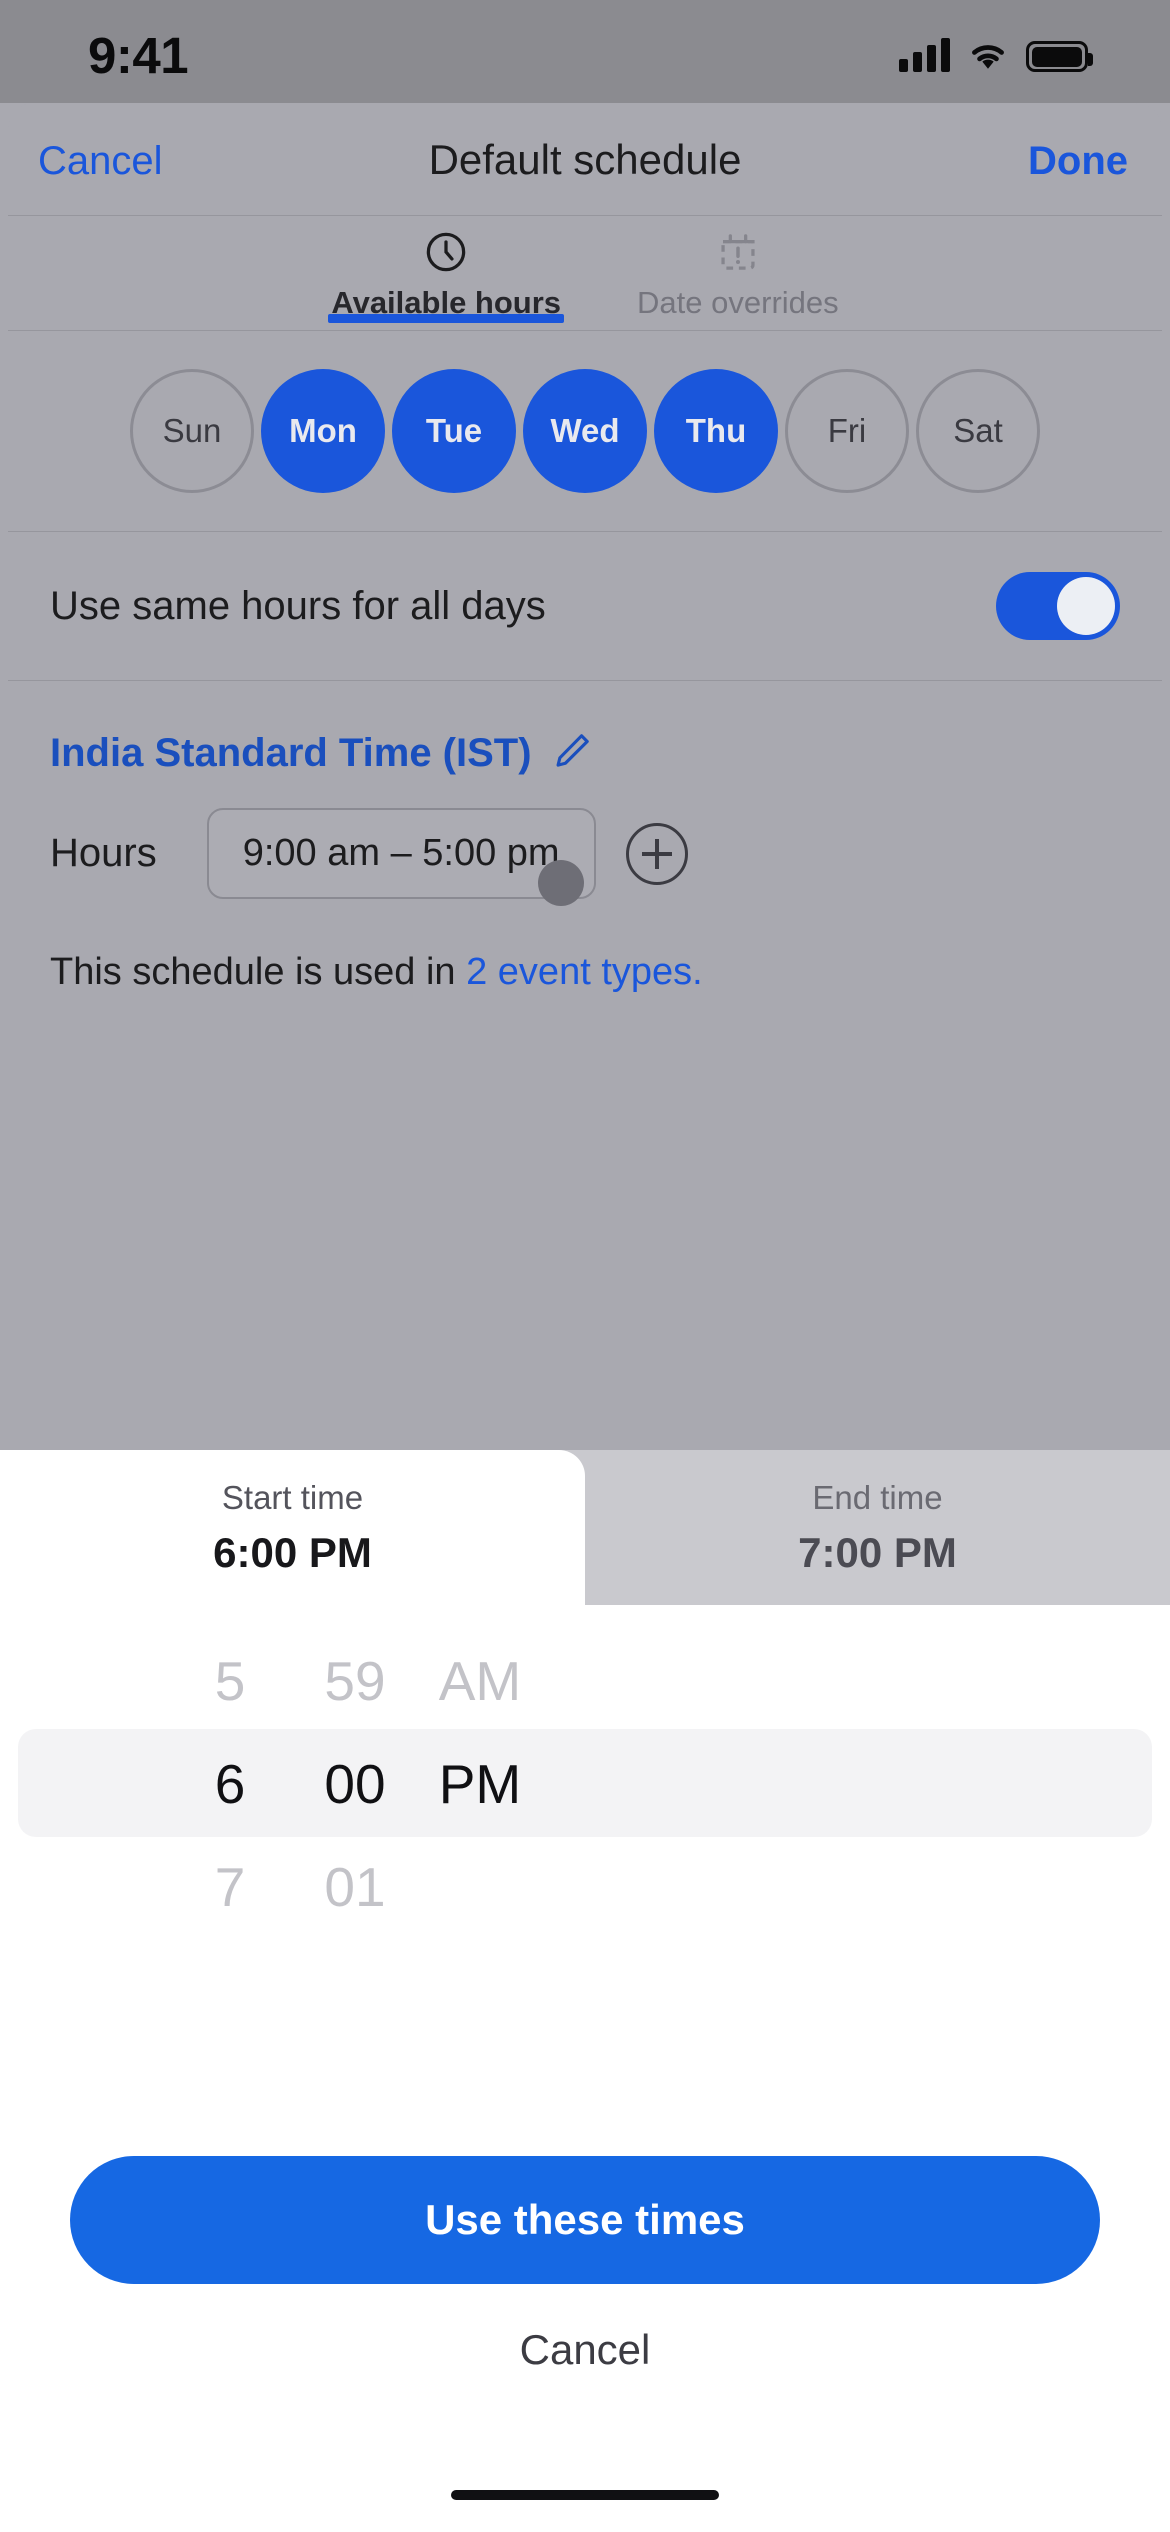  I want to click on day-label: Thu, so click(716, 430).